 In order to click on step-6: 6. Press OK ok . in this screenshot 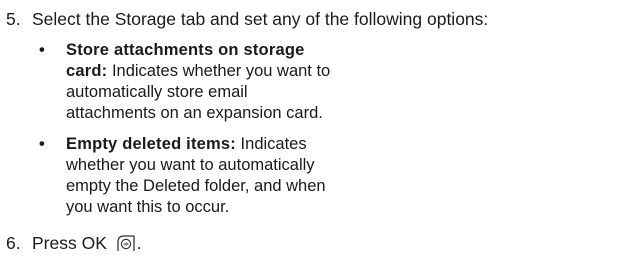, I will do `click(74, 243)`.